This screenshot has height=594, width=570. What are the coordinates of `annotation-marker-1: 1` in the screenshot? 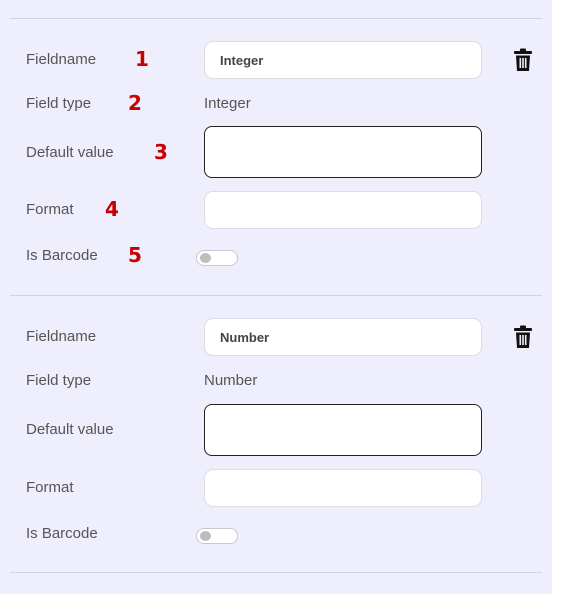 It's located at (142, 59).